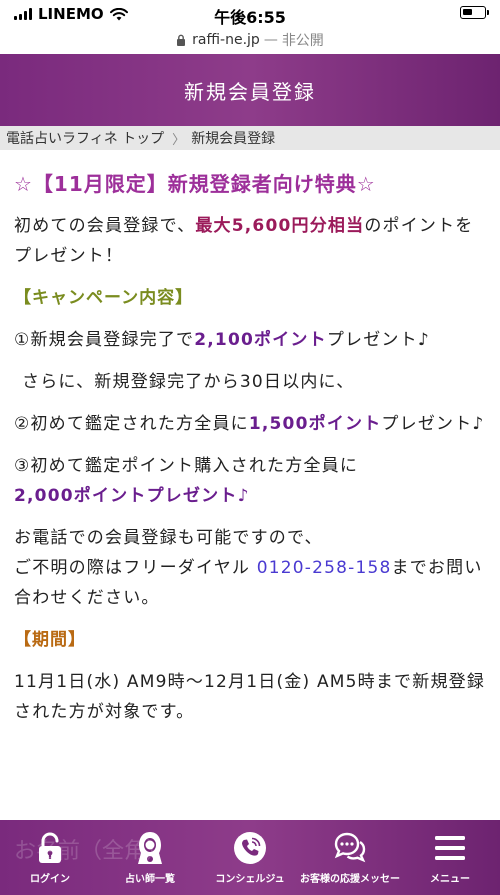 This screenshot has width=500, height=895. Describe the element at coordinates (250, 879) in the screenshot. I see `nav-concierge-label: コンシェルジュ` at that location.